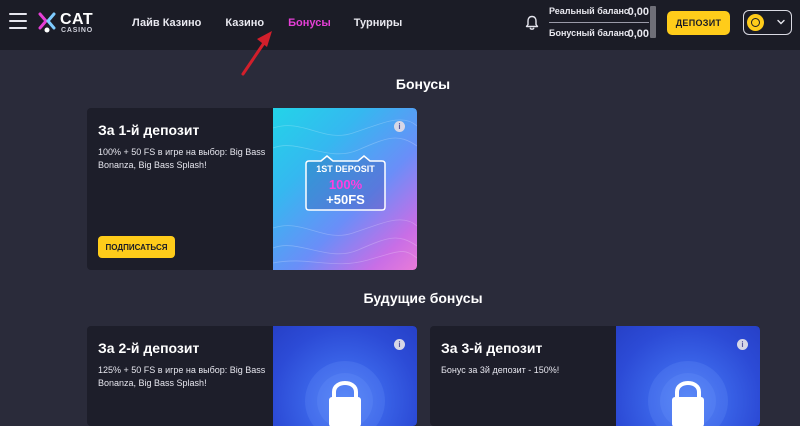  I want to click on nav-tournaments: Турниры, so click(378, 24).